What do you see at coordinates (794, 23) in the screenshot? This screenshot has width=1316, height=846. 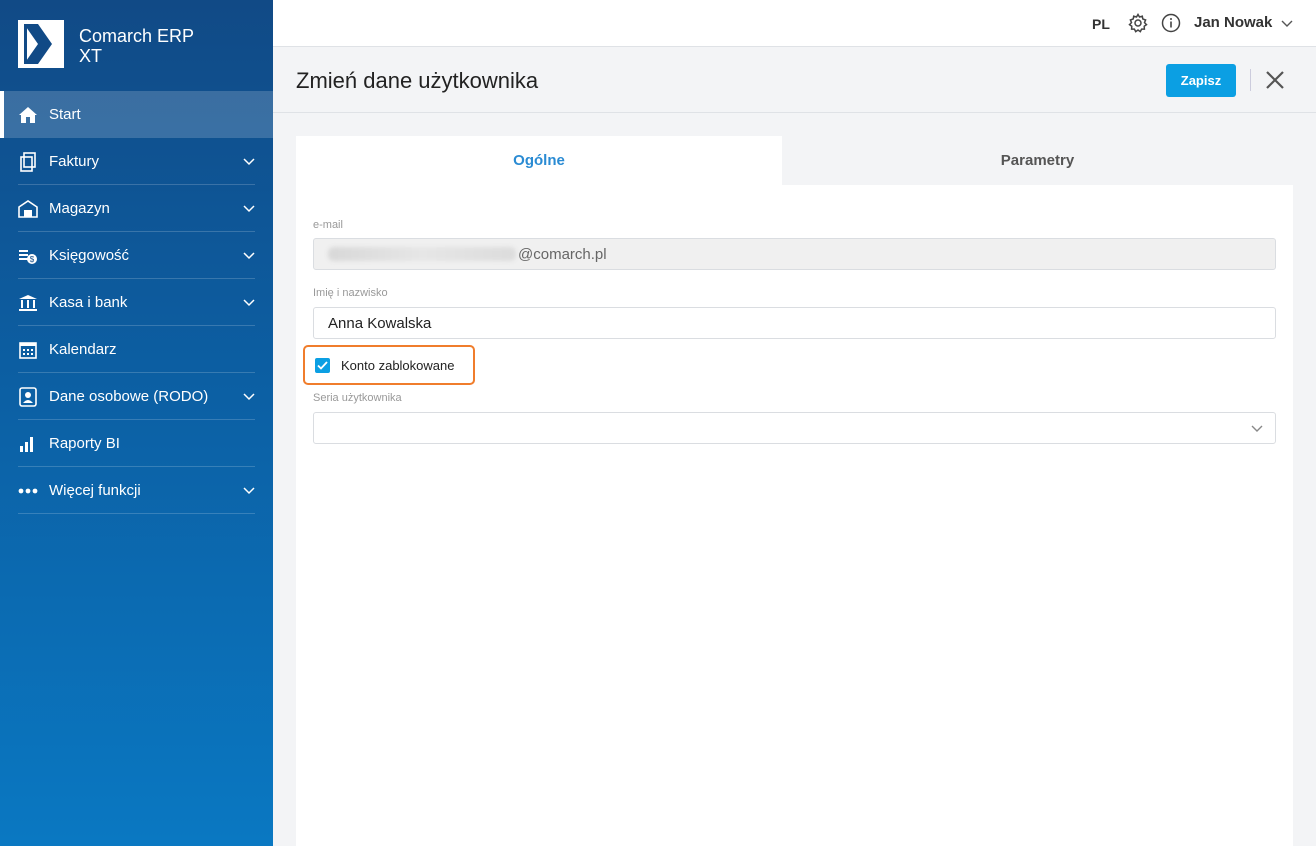 I see `top-bar: PL Jan Nowak` at bounding box center [794, 23].